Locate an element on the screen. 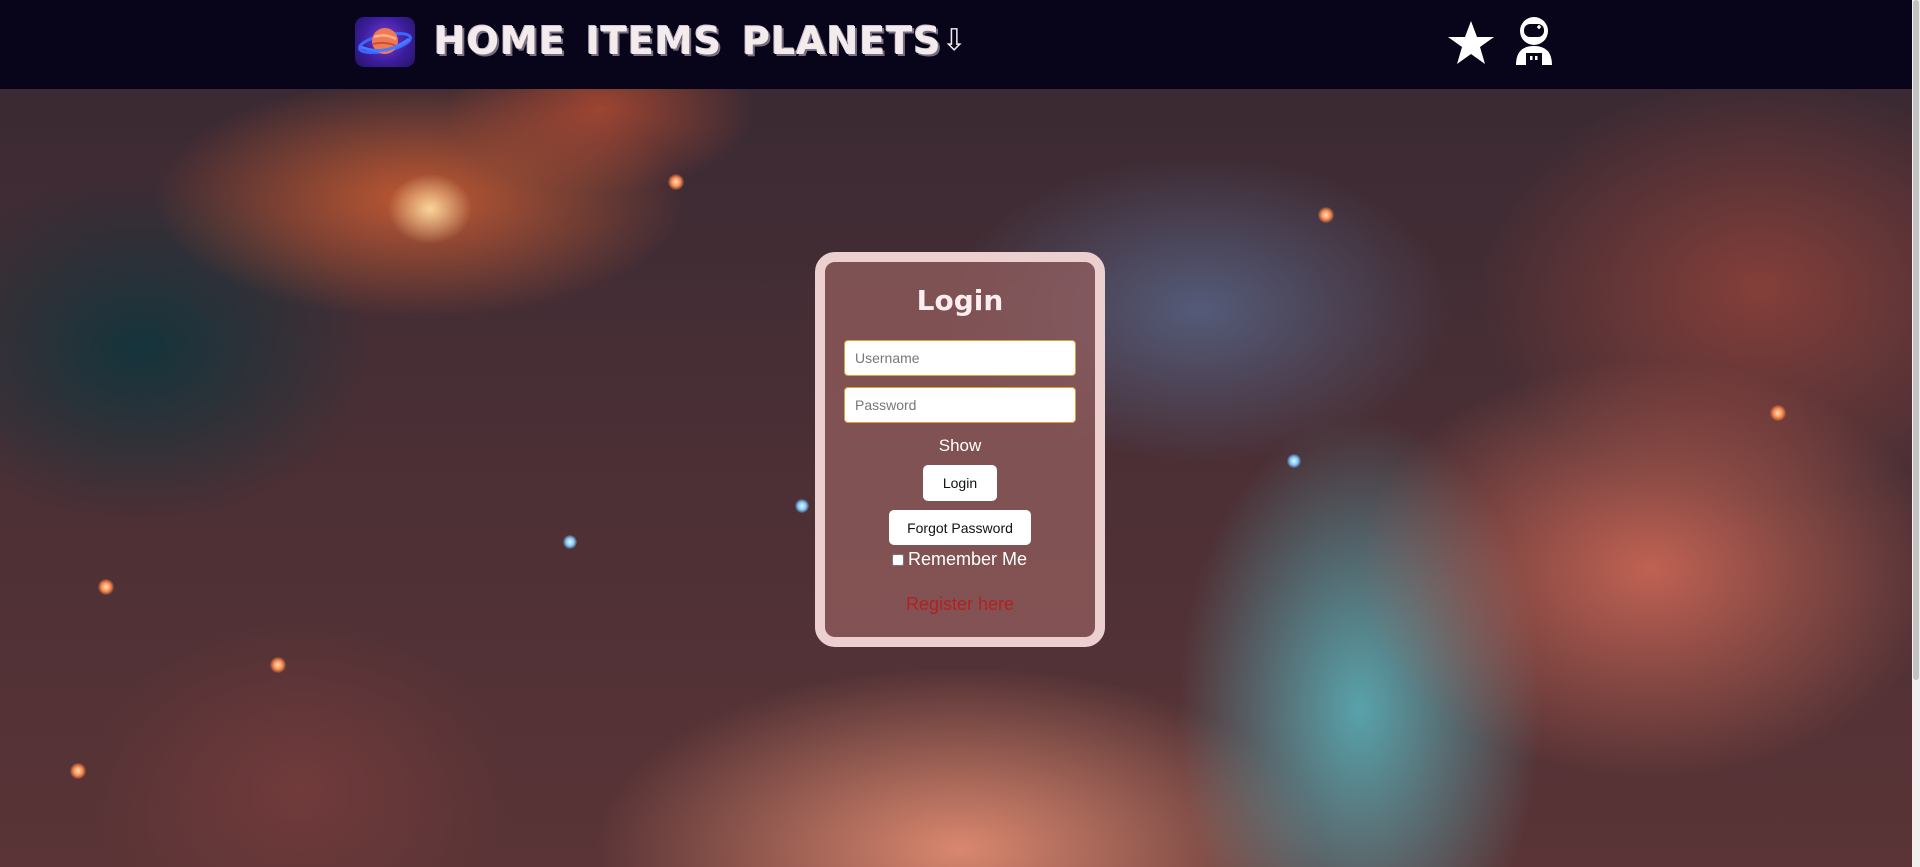  planet-logo-icon is located at coordinates (385, 42).